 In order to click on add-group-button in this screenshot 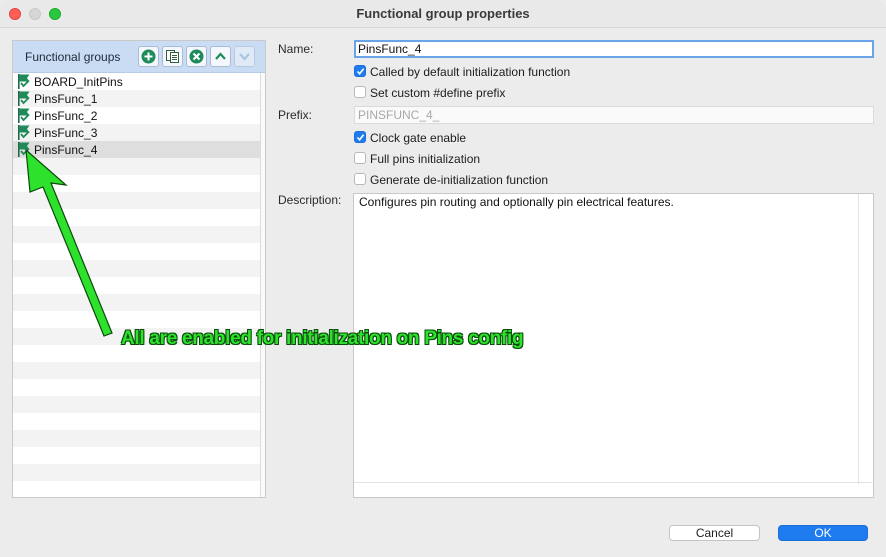, I will do `click(148, 56)`.